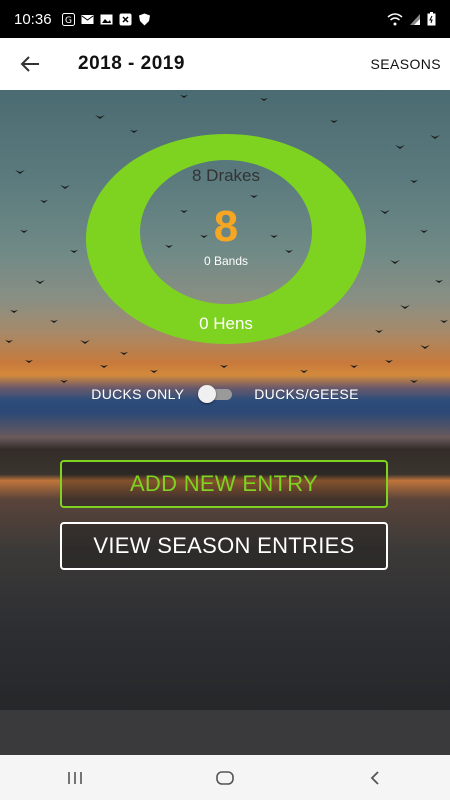  I want to click on view-season-entries-button: VIEW SEASON ENTRIES, so click(224, 546).